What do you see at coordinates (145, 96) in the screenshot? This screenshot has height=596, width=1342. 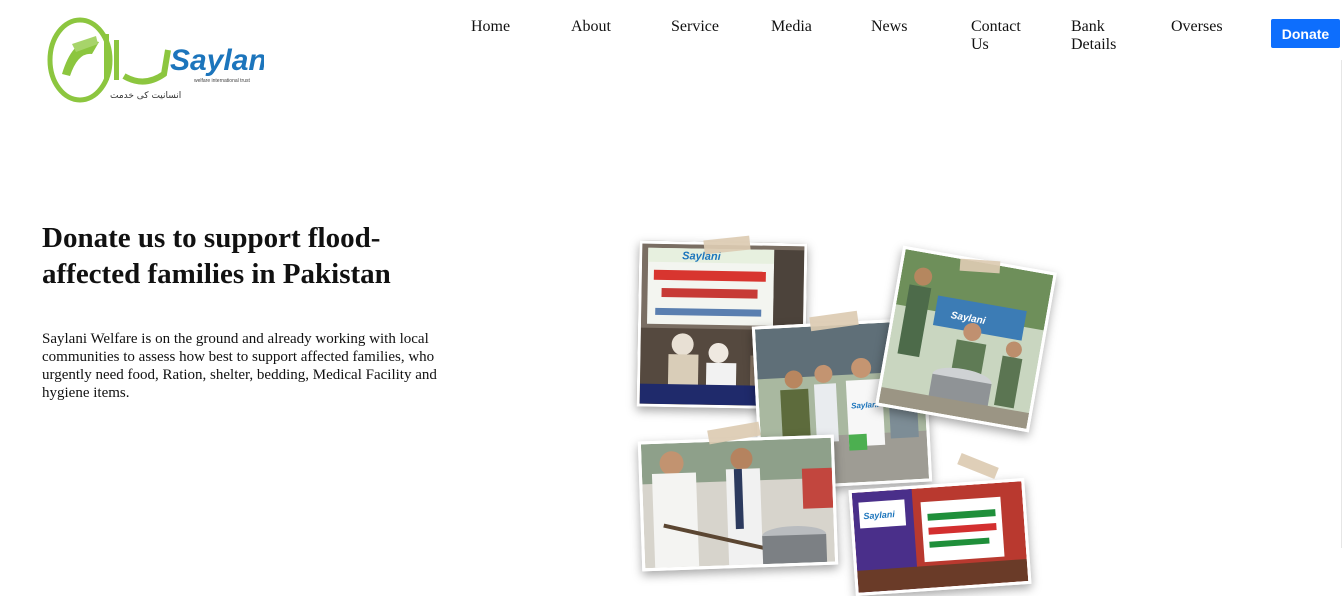 I see `svg-text: انسانیت کی خدمت` at bounding box center [145, 96].